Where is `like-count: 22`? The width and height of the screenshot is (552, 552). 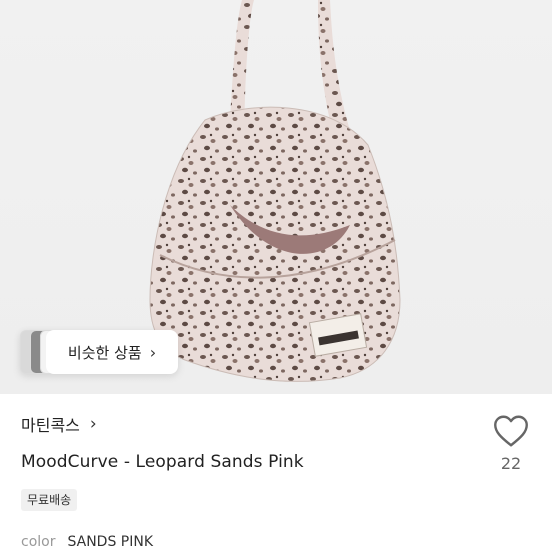
like-count: 22 is located at coordinates (511, 463).